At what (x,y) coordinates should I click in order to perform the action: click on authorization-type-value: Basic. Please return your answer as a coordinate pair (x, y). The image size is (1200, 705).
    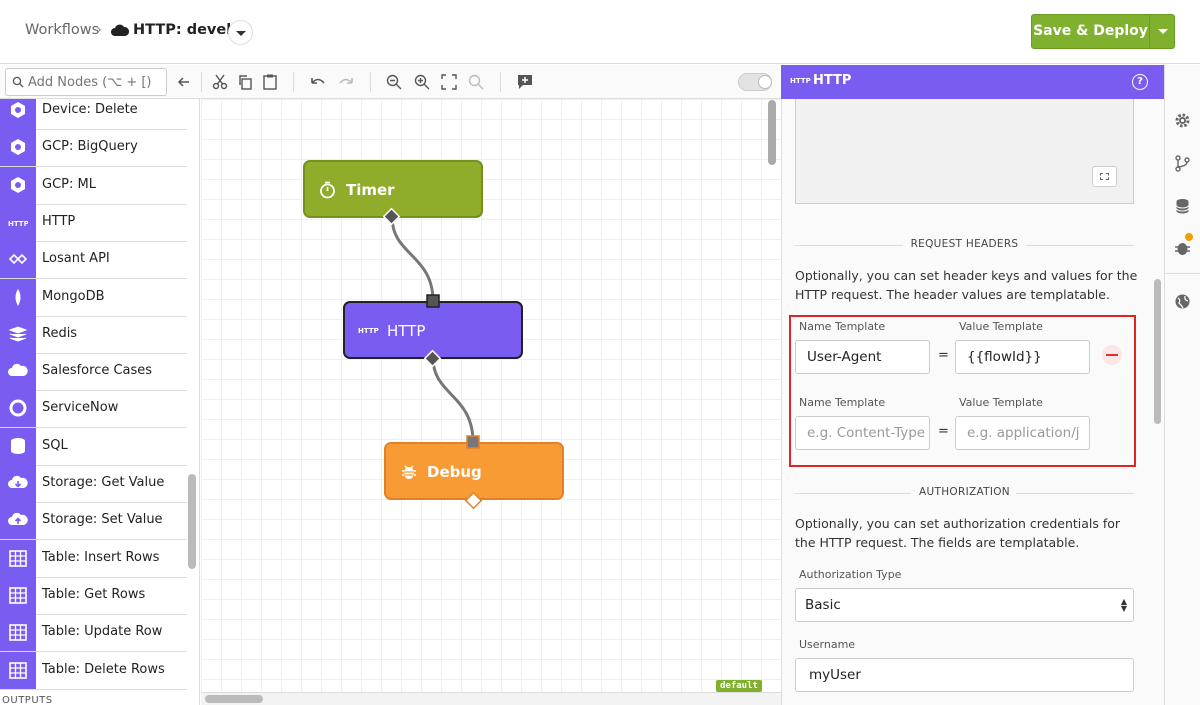
    Looking at the image, I should click on (823, 605).